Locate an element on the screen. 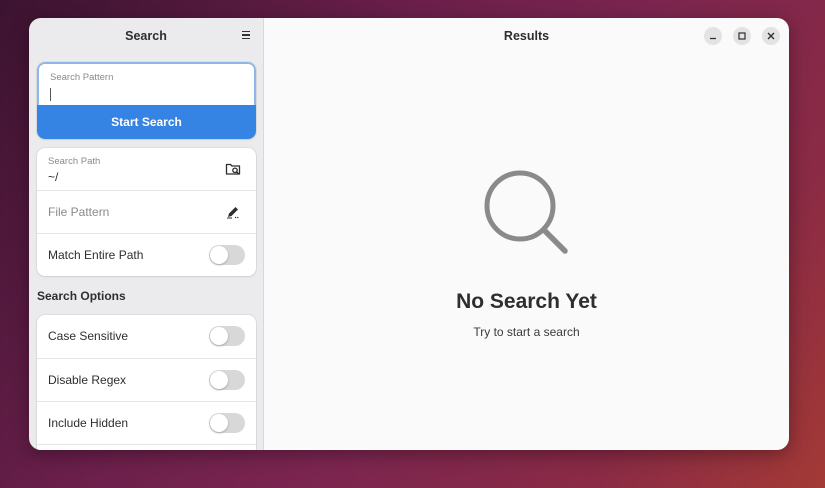 This screenshot has height=488, width=825. search-pattern-label: Search Pattern is located at coordinates (82, 77).